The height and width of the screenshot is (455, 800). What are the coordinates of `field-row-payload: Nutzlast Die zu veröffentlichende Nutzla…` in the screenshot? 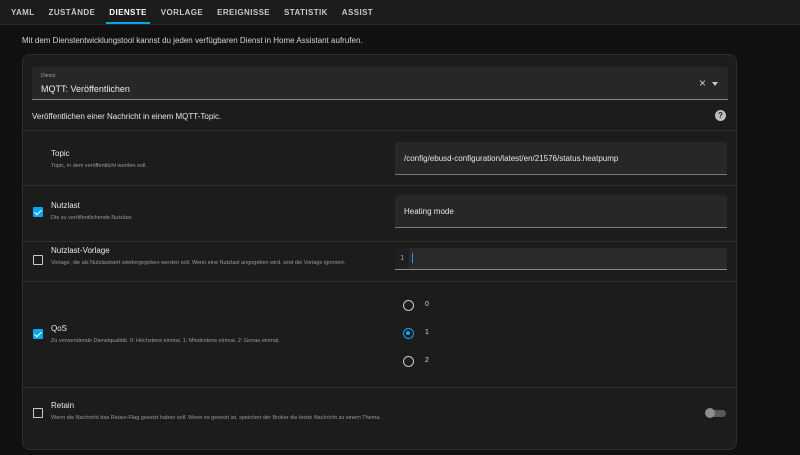 It's located at (379, 213).